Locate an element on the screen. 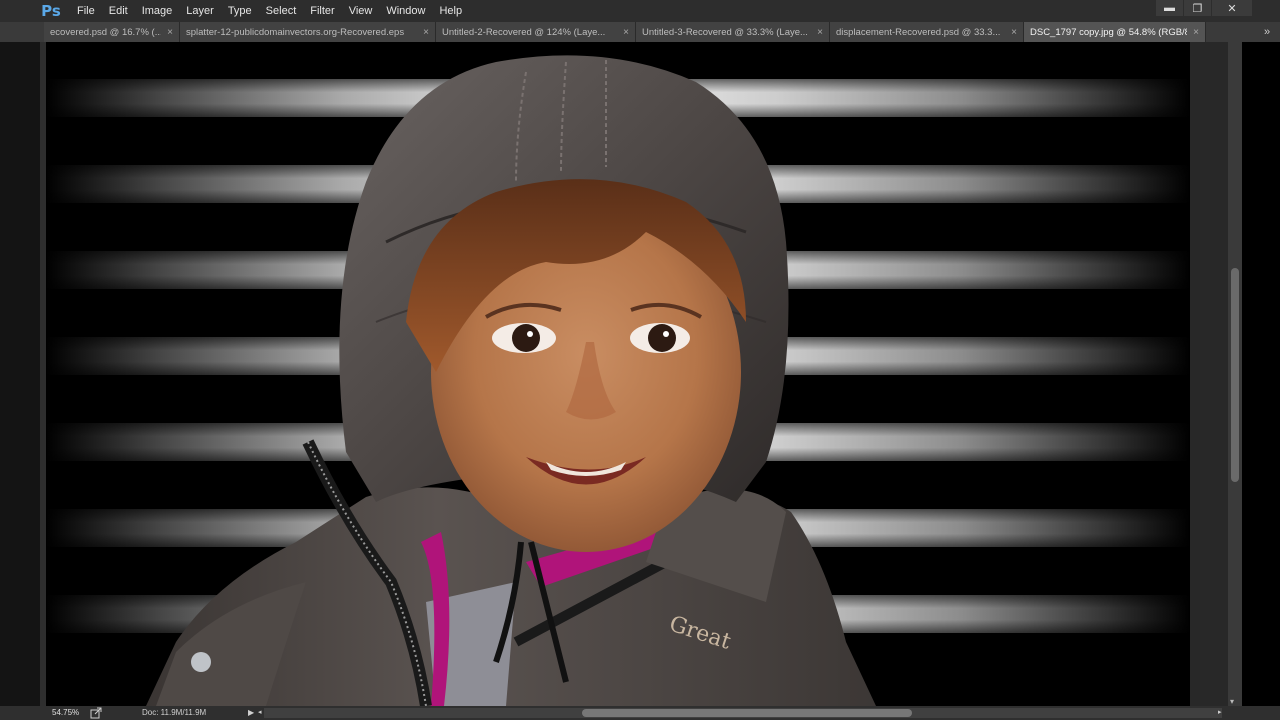  menu-edit: Edit is located at coordinates (118, 11).